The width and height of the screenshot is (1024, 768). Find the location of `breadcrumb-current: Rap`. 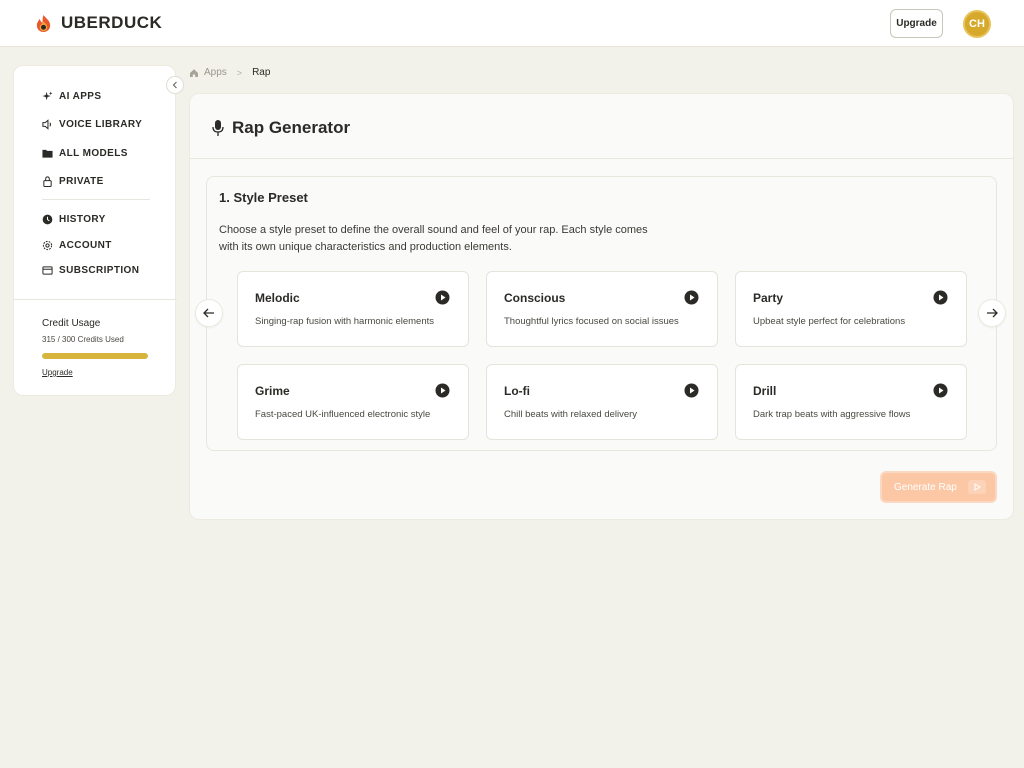

breadcrumb-current: Rap is located at coordinates (261, 72).